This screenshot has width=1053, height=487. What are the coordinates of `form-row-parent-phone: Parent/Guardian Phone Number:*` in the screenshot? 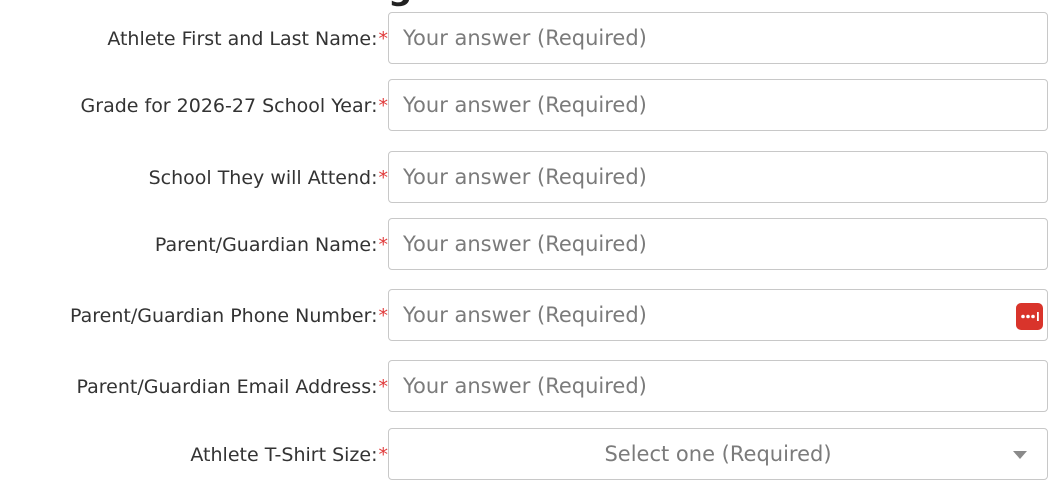 It's located at (526, 316).